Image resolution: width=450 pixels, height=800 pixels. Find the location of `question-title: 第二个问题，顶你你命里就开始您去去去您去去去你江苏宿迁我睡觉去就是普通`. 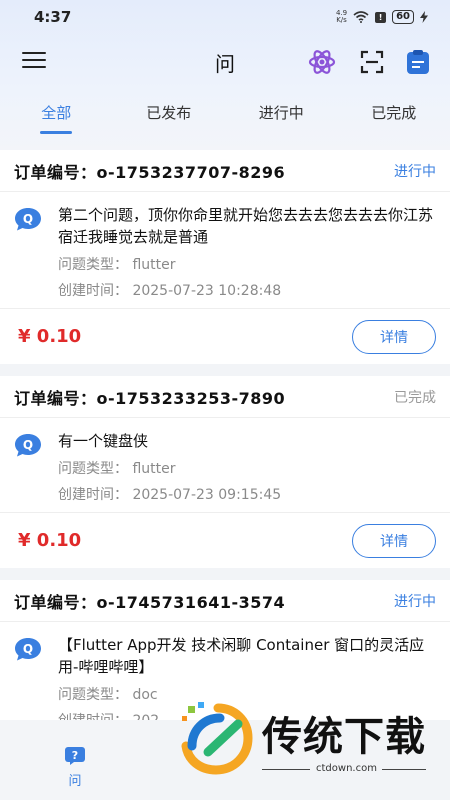

question-title: 第二个问题，顶你你命里就开始您去去去您去去去你江苏宿迁我睡觉去就是普通 is located at coordinates (246, 226).